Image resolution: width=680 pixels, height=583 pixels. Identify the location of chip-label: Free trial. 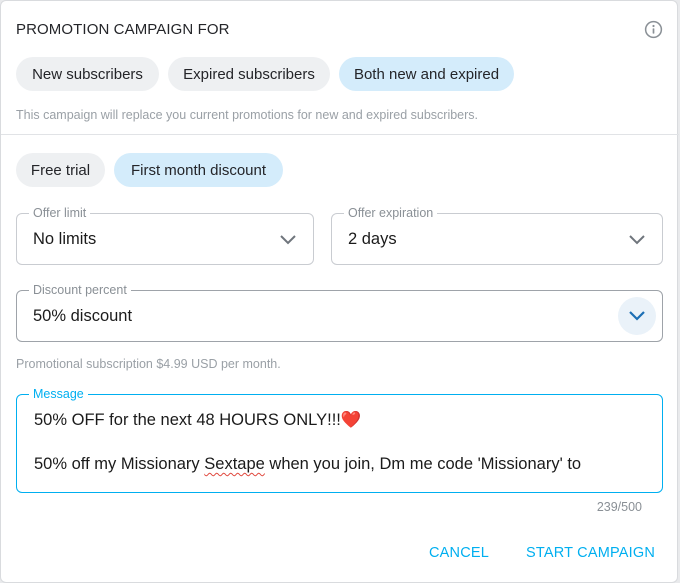
(60, 170).